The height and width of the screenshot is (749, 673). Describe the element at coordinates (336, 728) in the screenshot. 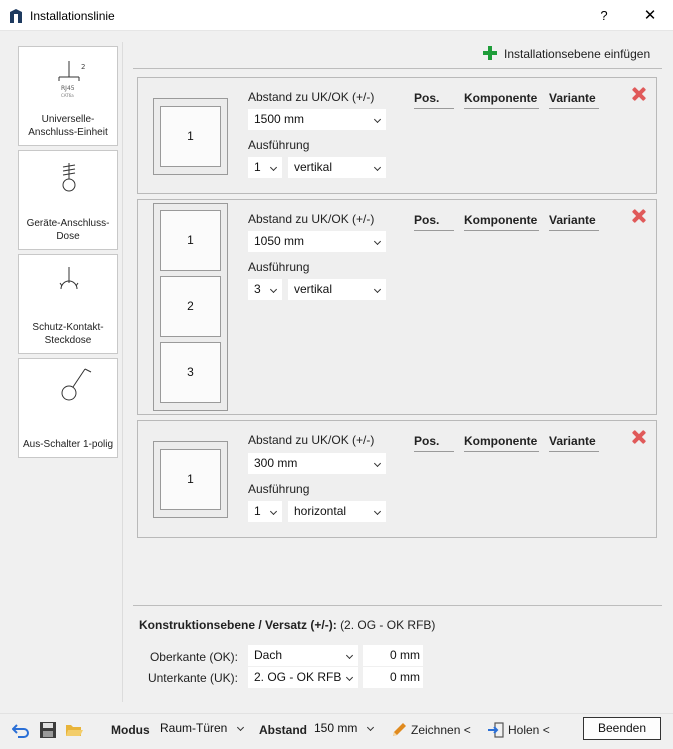

I see `abstand-footer-value: 150 mm` at that location.